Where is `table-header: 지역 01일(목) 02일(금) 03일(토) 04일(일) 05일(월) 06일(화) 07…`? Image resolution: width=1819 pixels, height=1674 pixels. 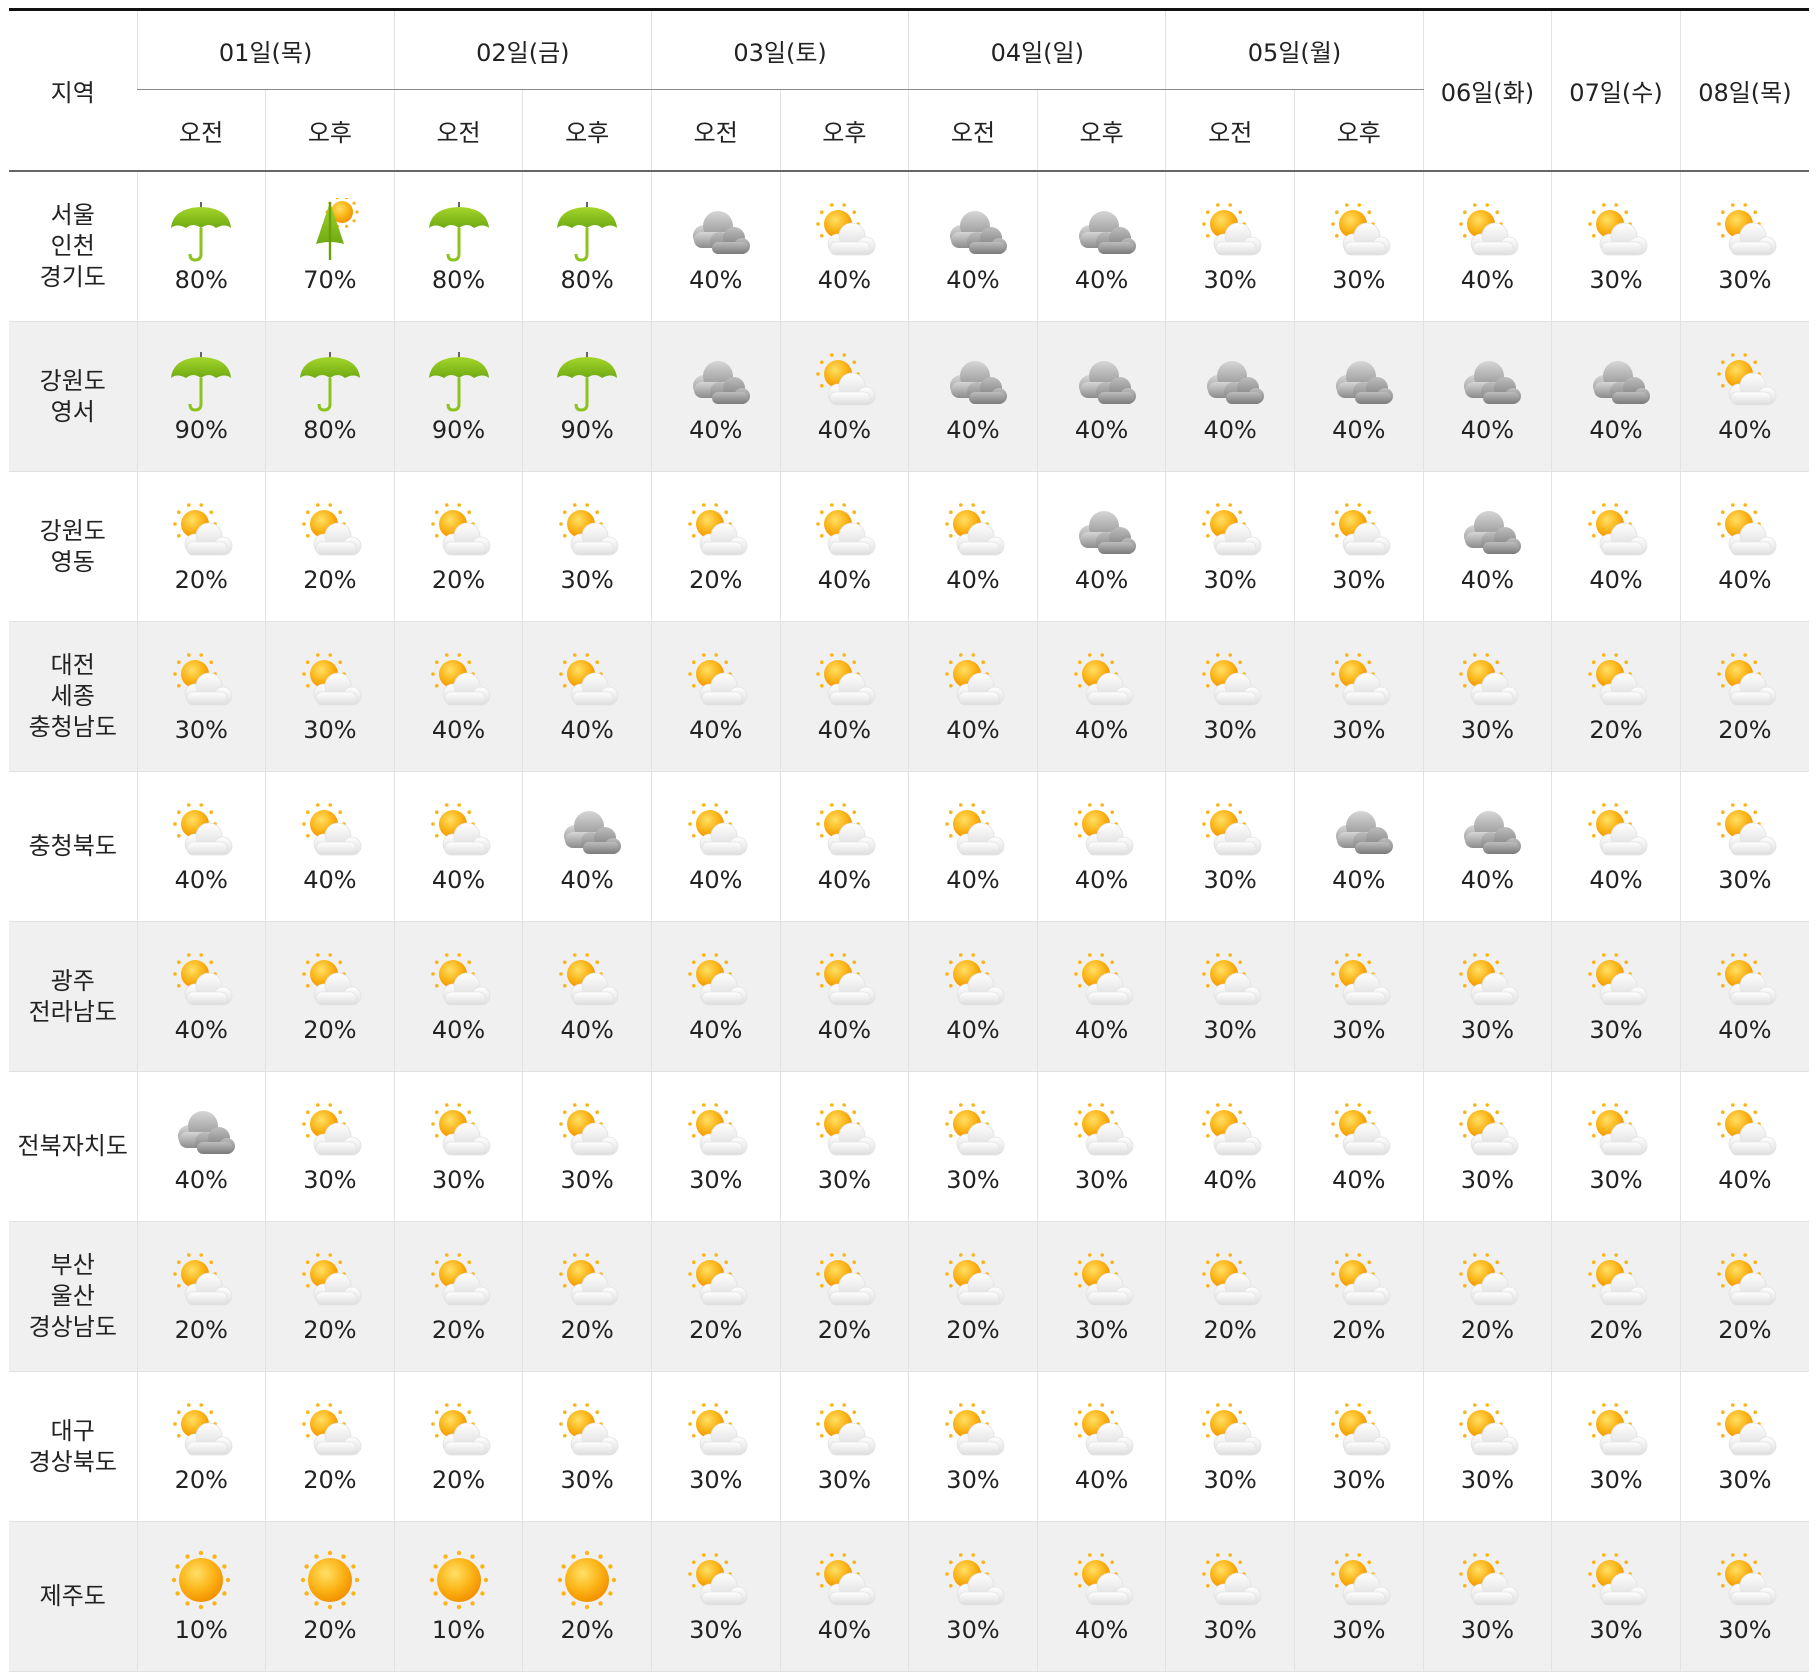
table-header: 지역 01일(목) 02일(금) 03일(토) 04일(일) 05일(월) 06일(화) 07… is located at coordinates (909, 90).